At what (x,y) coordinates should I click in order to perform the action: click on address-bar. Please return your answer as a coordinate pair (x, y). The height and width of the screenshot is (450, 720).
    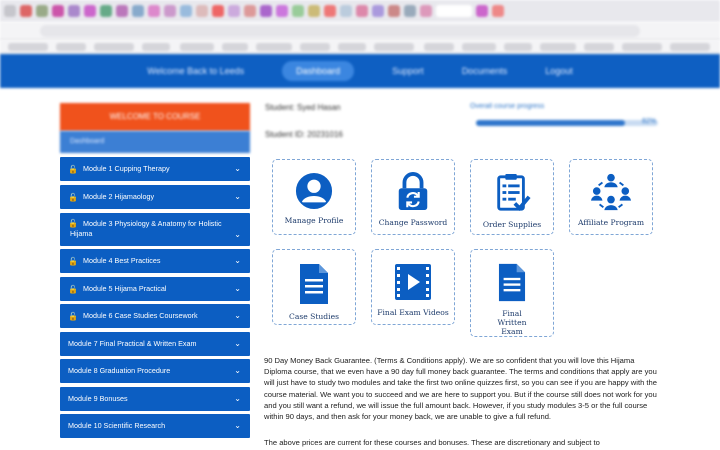
    Looking at the image, I should click on (360, 31).